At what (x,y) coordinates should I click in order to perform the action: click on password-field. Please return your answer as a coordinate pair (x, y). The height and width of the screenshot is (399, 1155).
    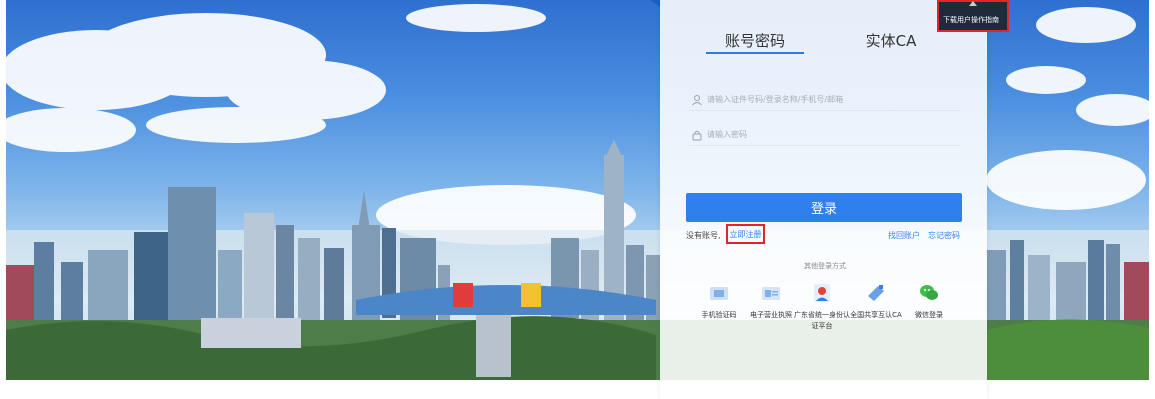
    Looking at the image, I should click on (825, 135).